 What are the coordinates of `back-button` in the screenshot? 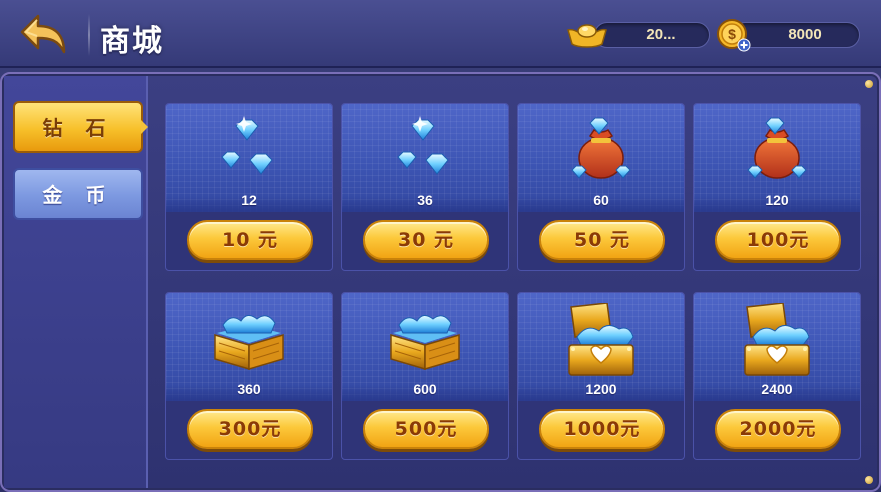 It's located at (45, 34).